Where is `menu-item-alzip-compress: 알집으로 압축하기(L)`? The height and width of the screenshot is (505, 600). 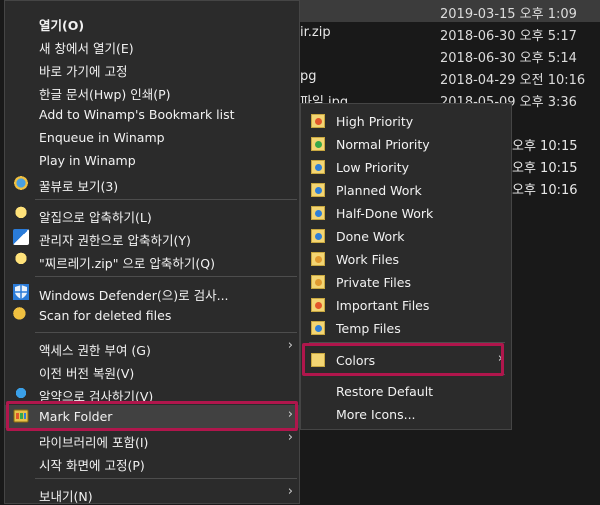 menu-item-alzip-compress: 알집으로 압축하기(L) is located at coordinates (152, 214).